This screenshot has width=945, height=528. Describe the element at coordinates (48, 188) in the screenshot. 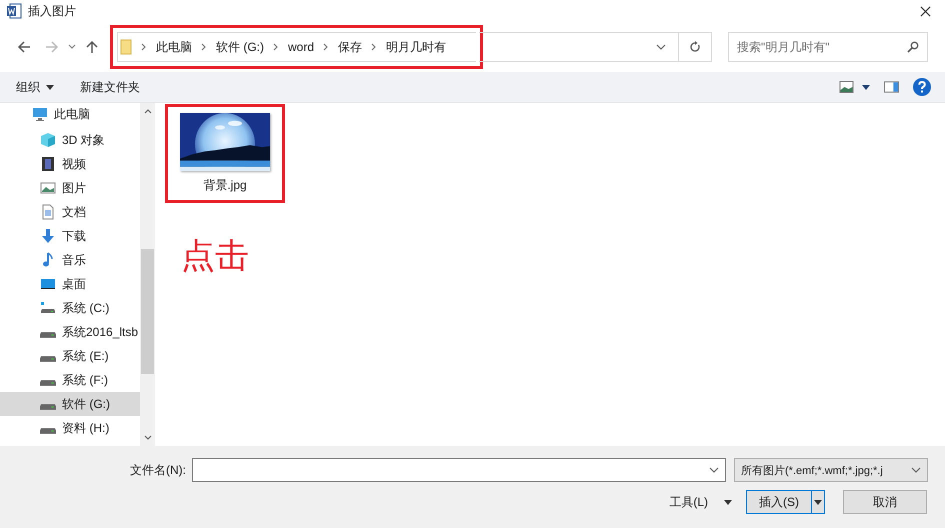

I see `image-icon` at that location.